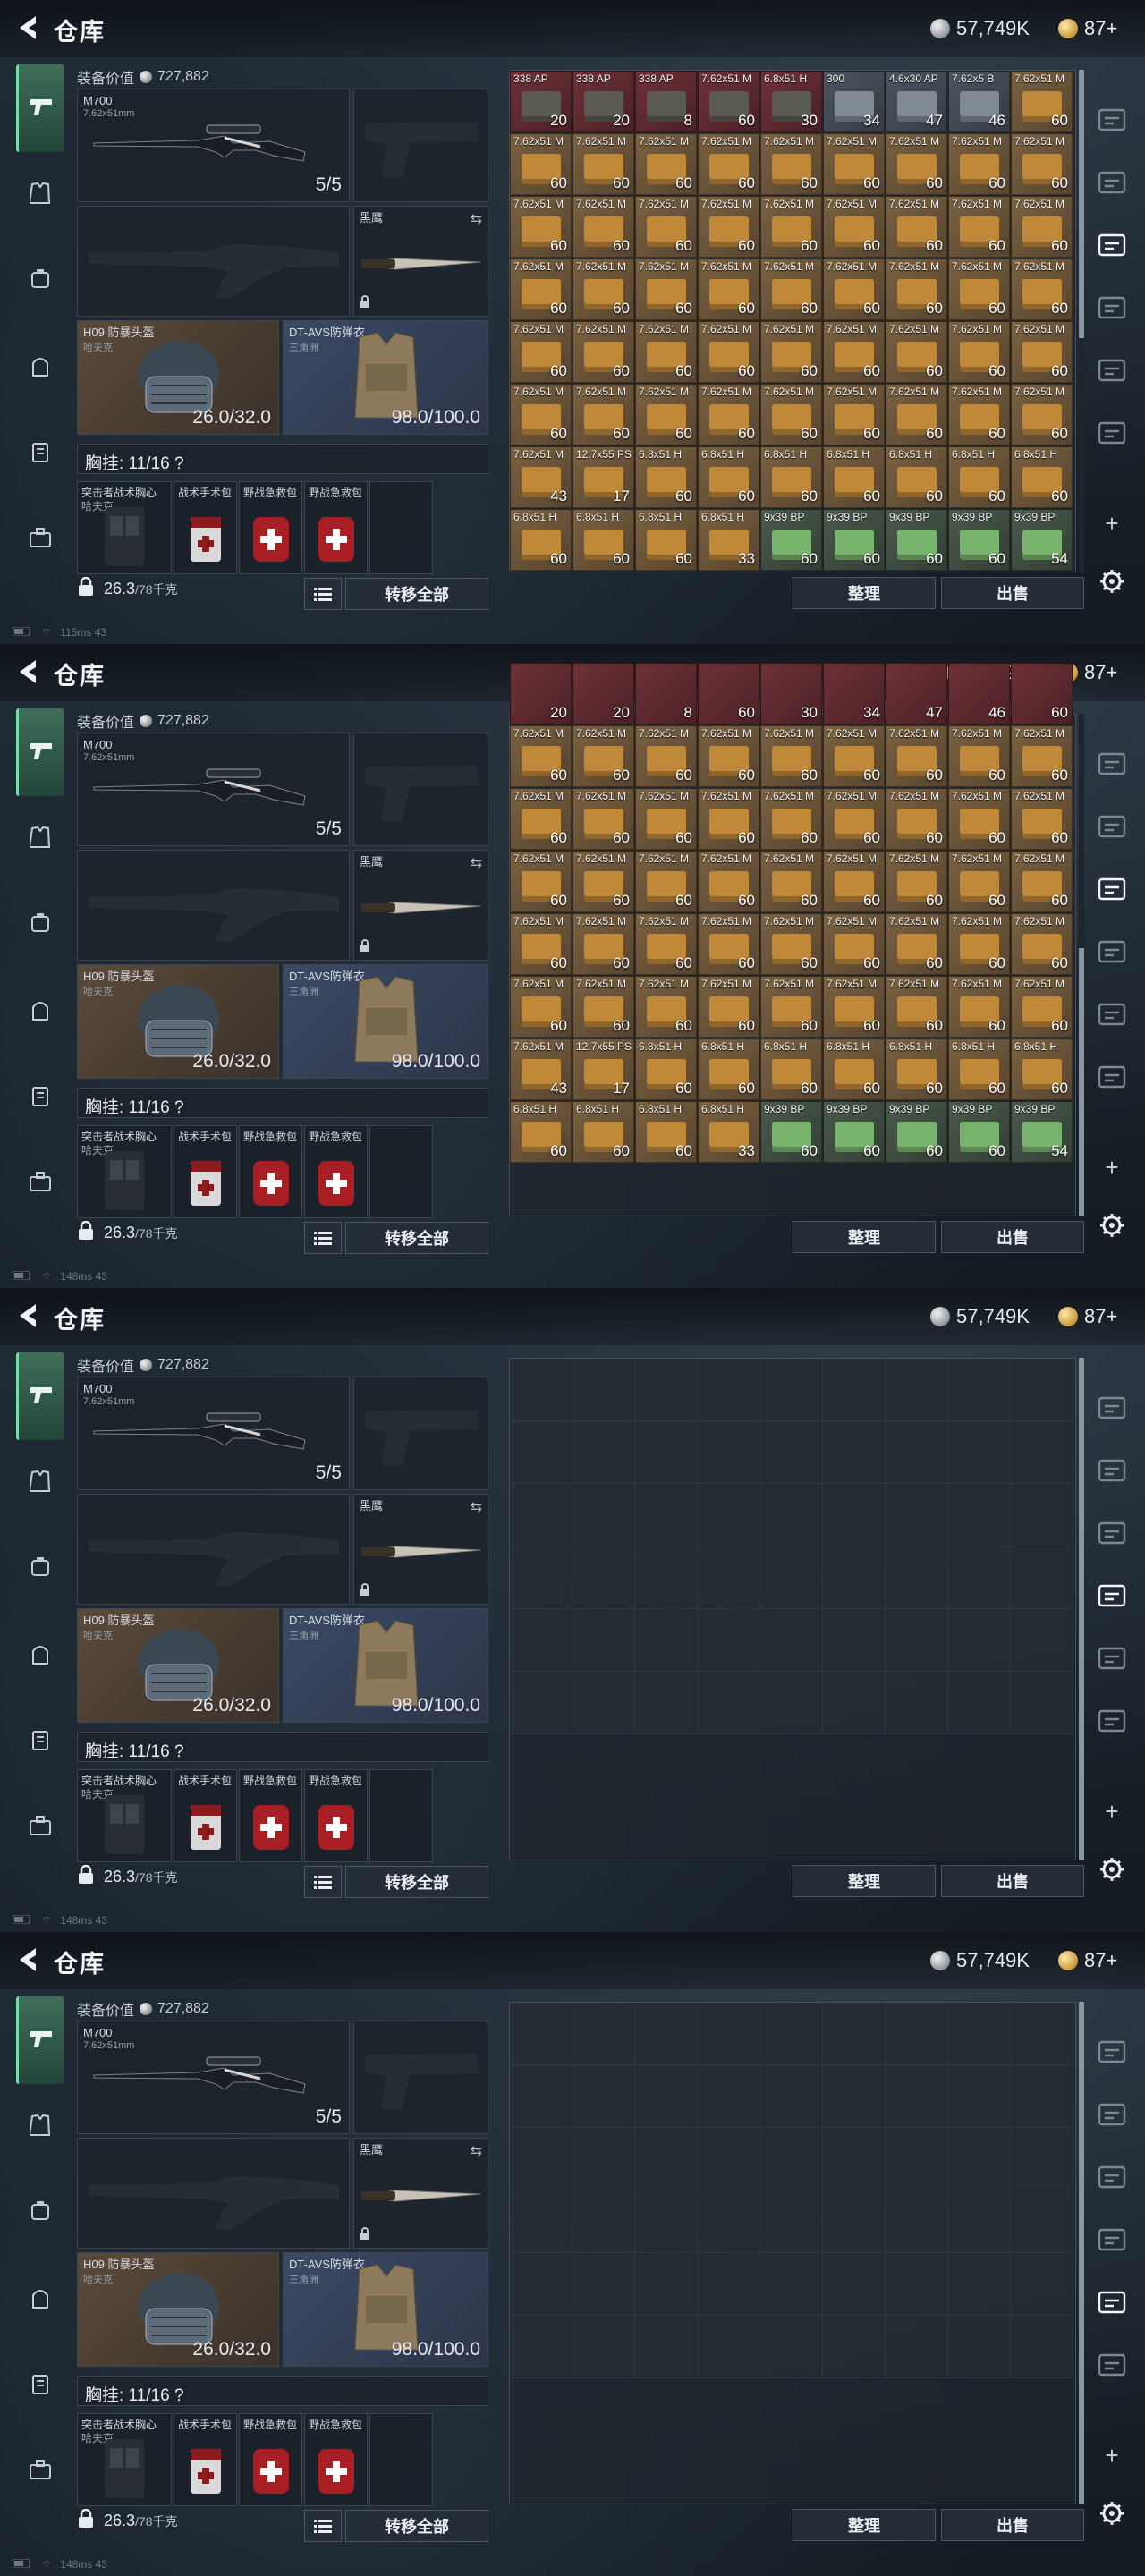 Image resolution: width=1145 pixels, height=2576 pixels. I want to click on inventory-item: 338 AP 20, so click(603, 101).